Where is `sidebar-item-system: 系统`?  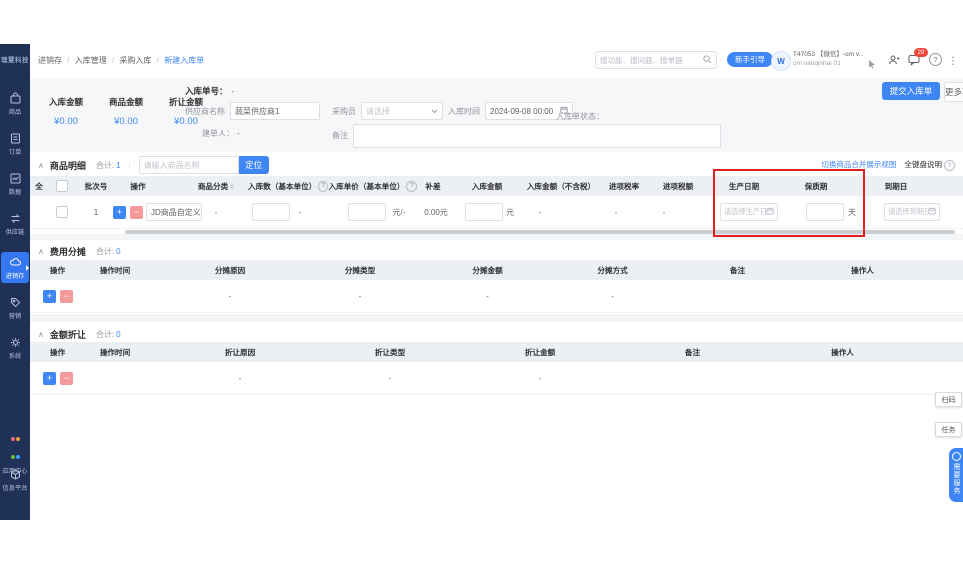
sidebar-item-system: 系统 is located at coordinates (15, 348).